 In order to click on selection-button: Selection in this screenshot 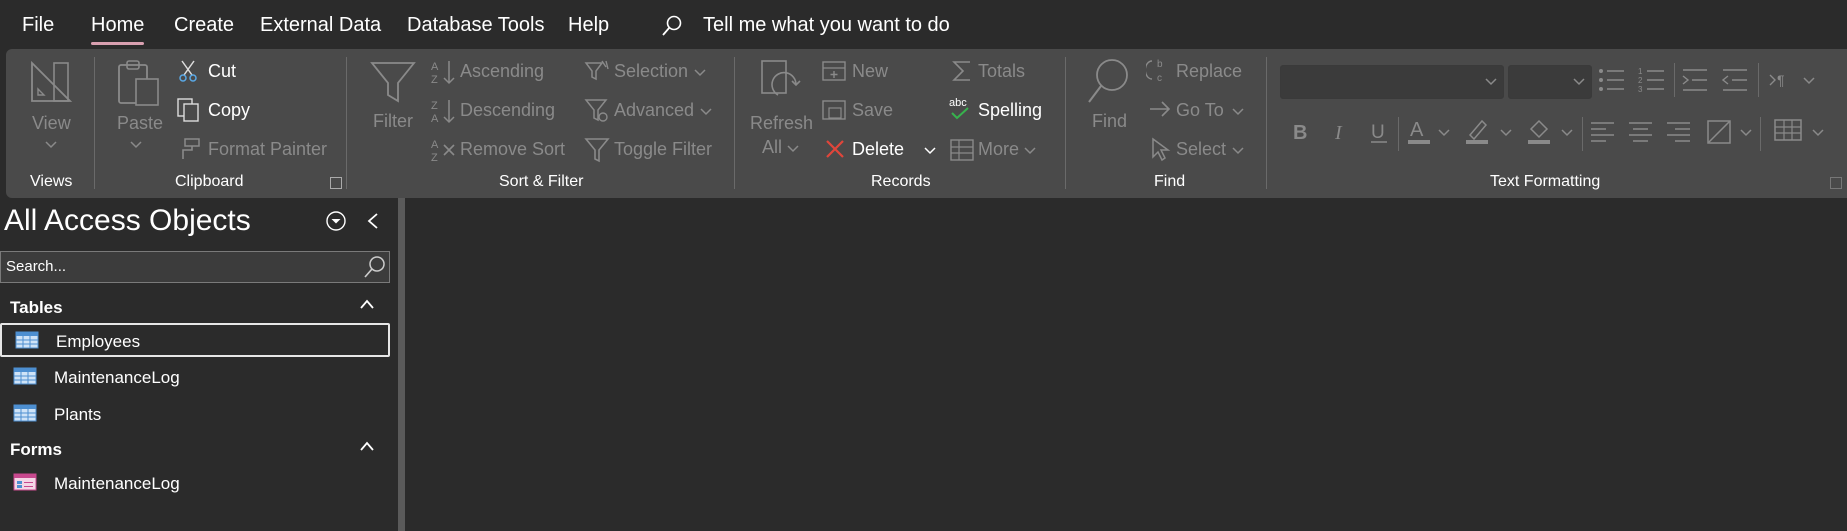, I will do `click(651, 71)`.